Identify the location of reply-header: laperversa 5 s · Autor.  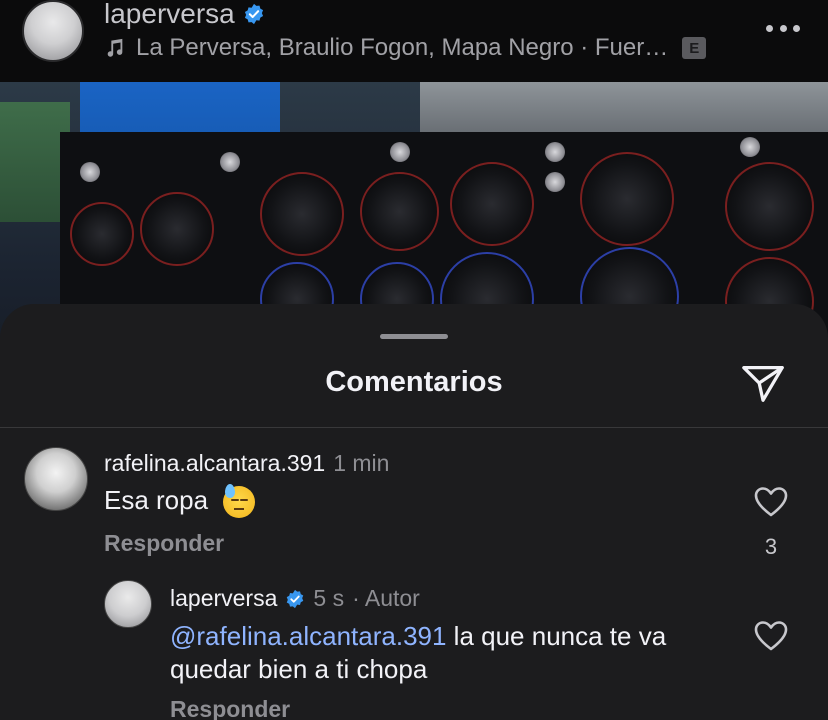
(295, 598).